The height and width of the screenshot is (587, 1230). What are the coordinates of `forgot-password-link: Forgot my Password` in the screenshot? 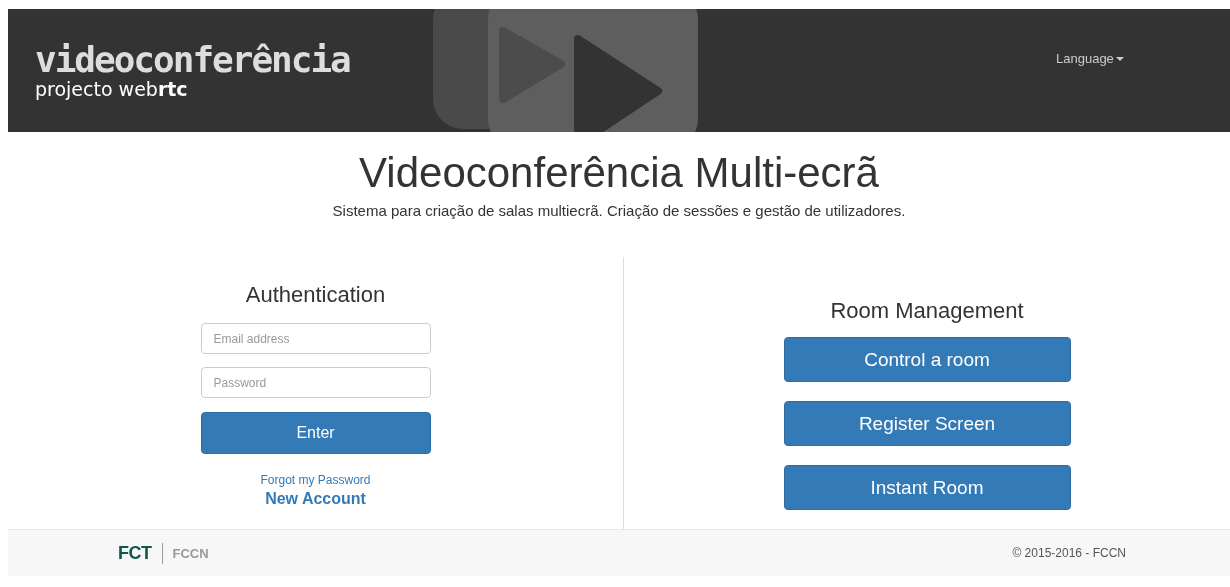 It's located at (315, 480).